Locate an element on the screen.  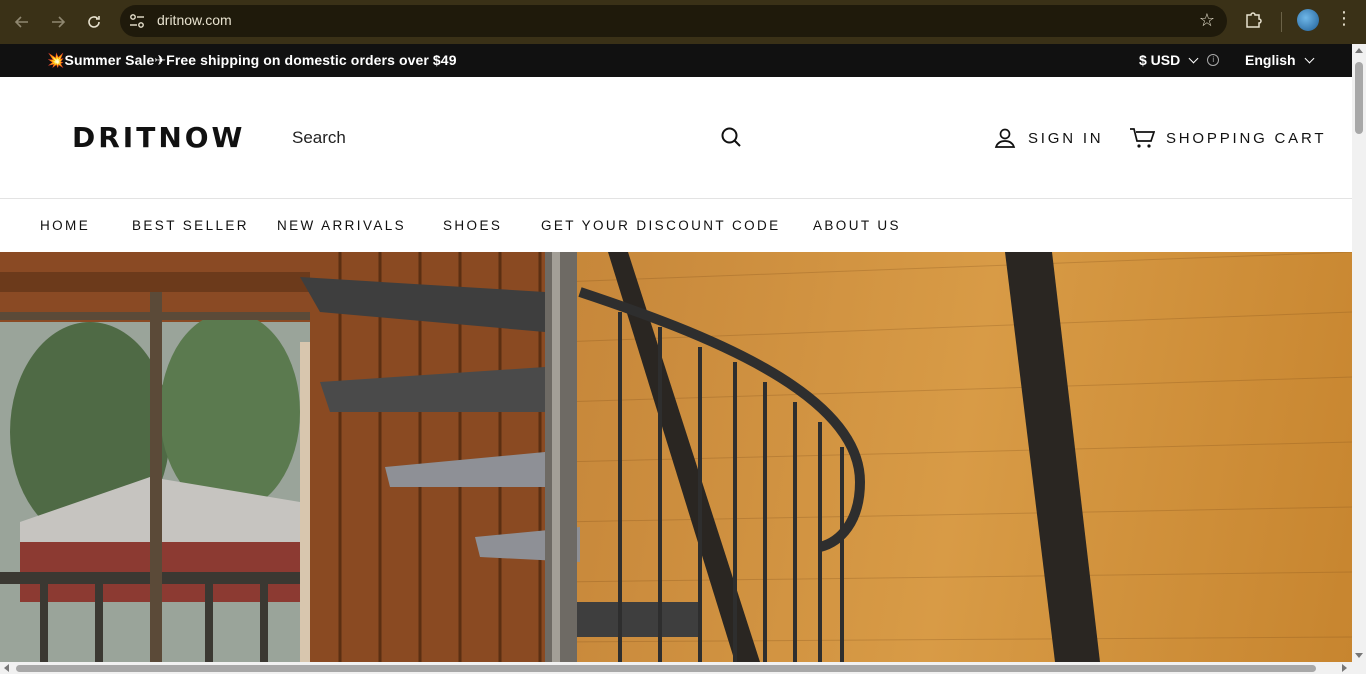
reload-icon is located at coordinates (94, 22).